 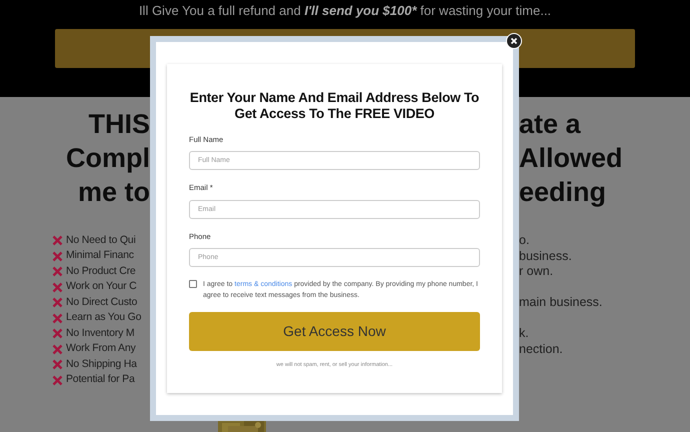 I want to click on benefit-text: k., so click(x=524, y=333).